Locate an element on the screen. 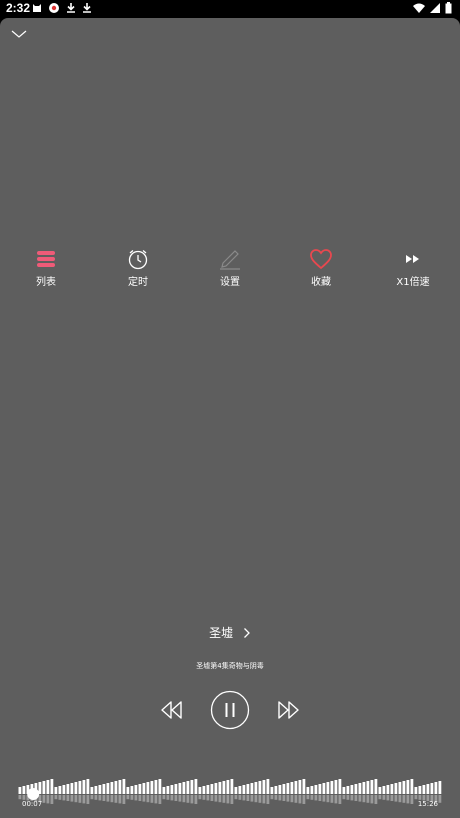 Image resolution: width=460 pixels, height=818 pixels. cat-icon is located at coordinates (37, 8).